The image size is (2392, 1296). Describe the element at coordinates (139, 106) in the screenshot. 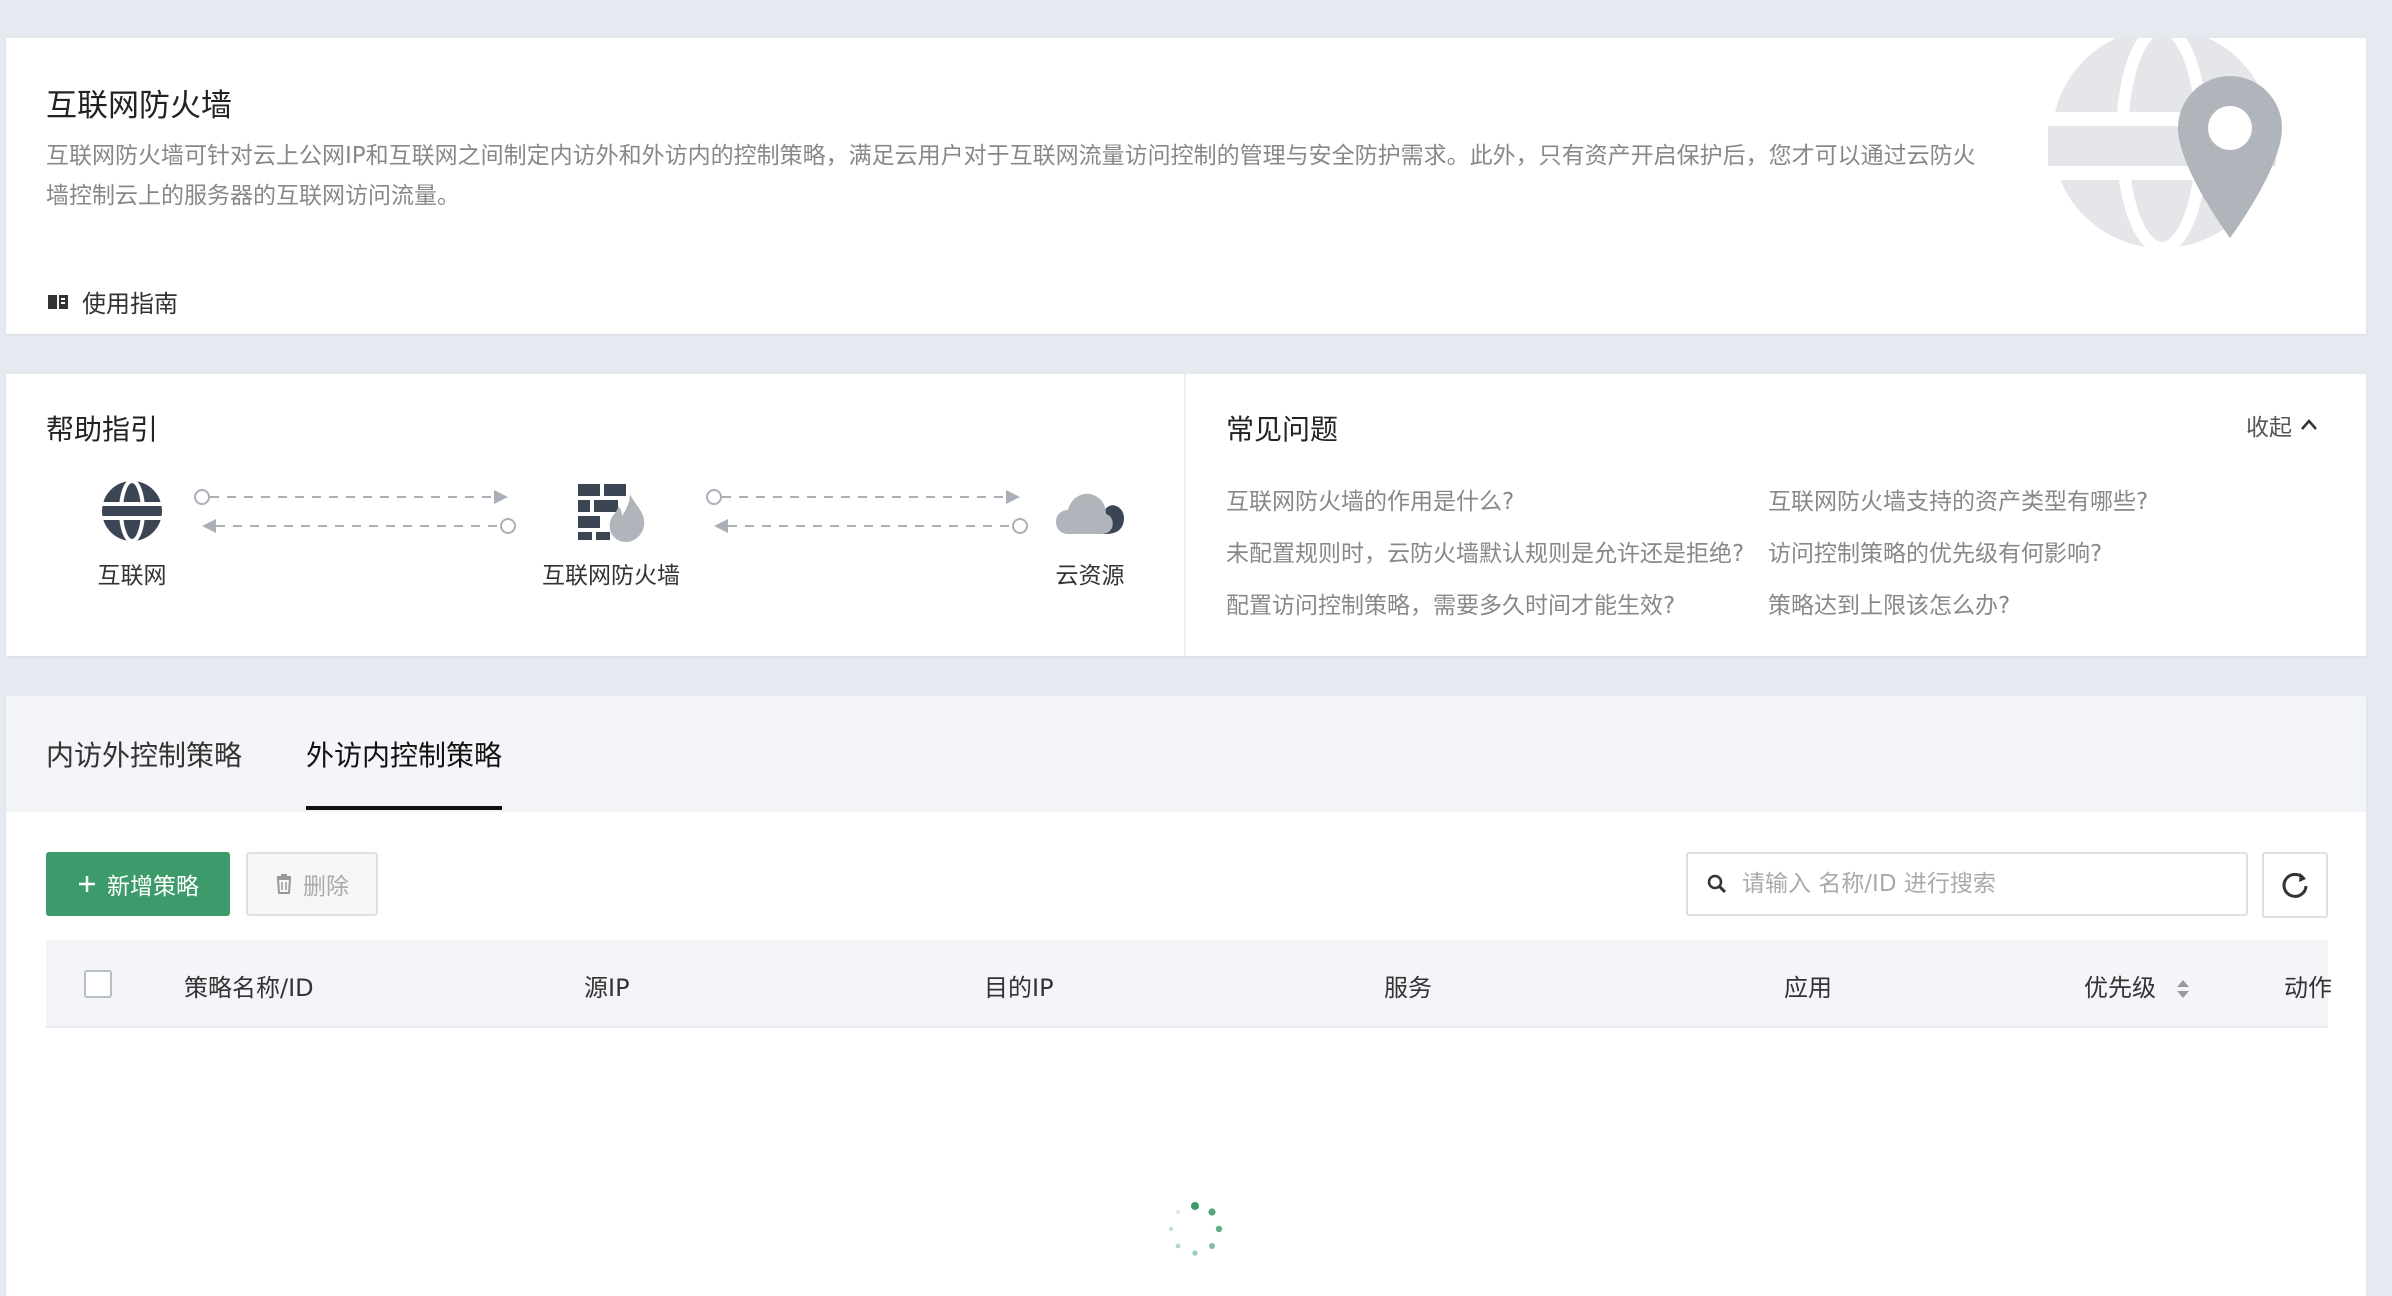

I see `page-title: 互联网防火墙` at that location.